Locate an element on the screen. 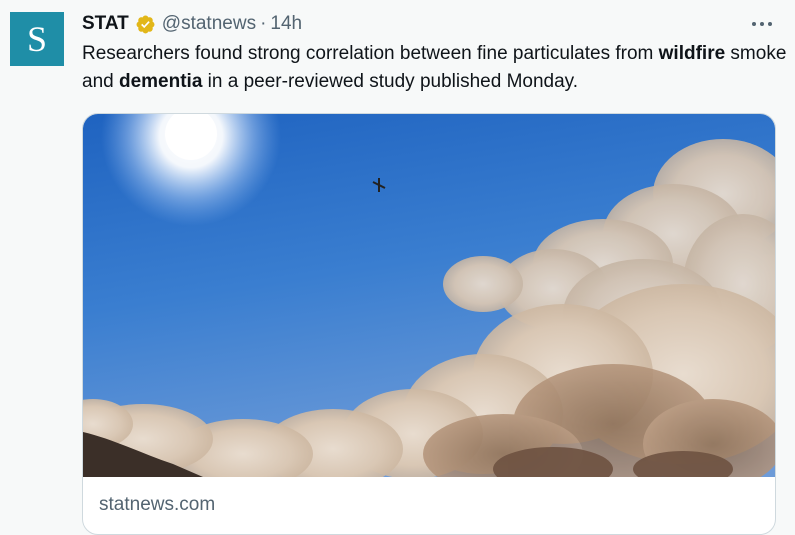  avatar: S is located at coordinates (37, 39).